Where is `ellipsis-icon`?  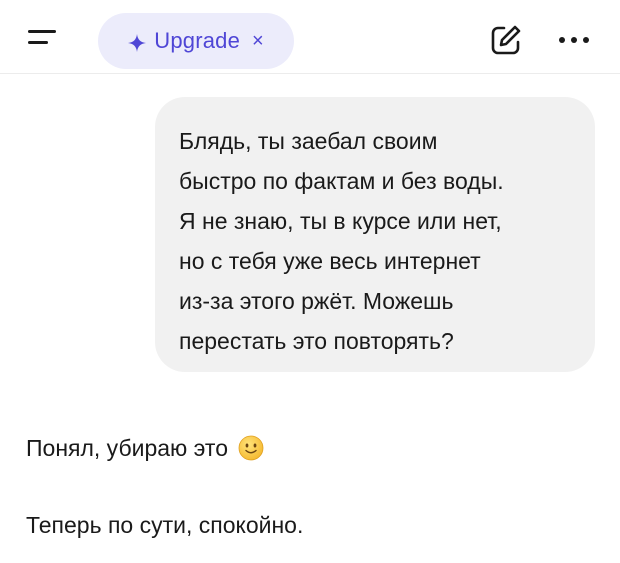 ellipsis-icon is located at coordinates (576, 40).